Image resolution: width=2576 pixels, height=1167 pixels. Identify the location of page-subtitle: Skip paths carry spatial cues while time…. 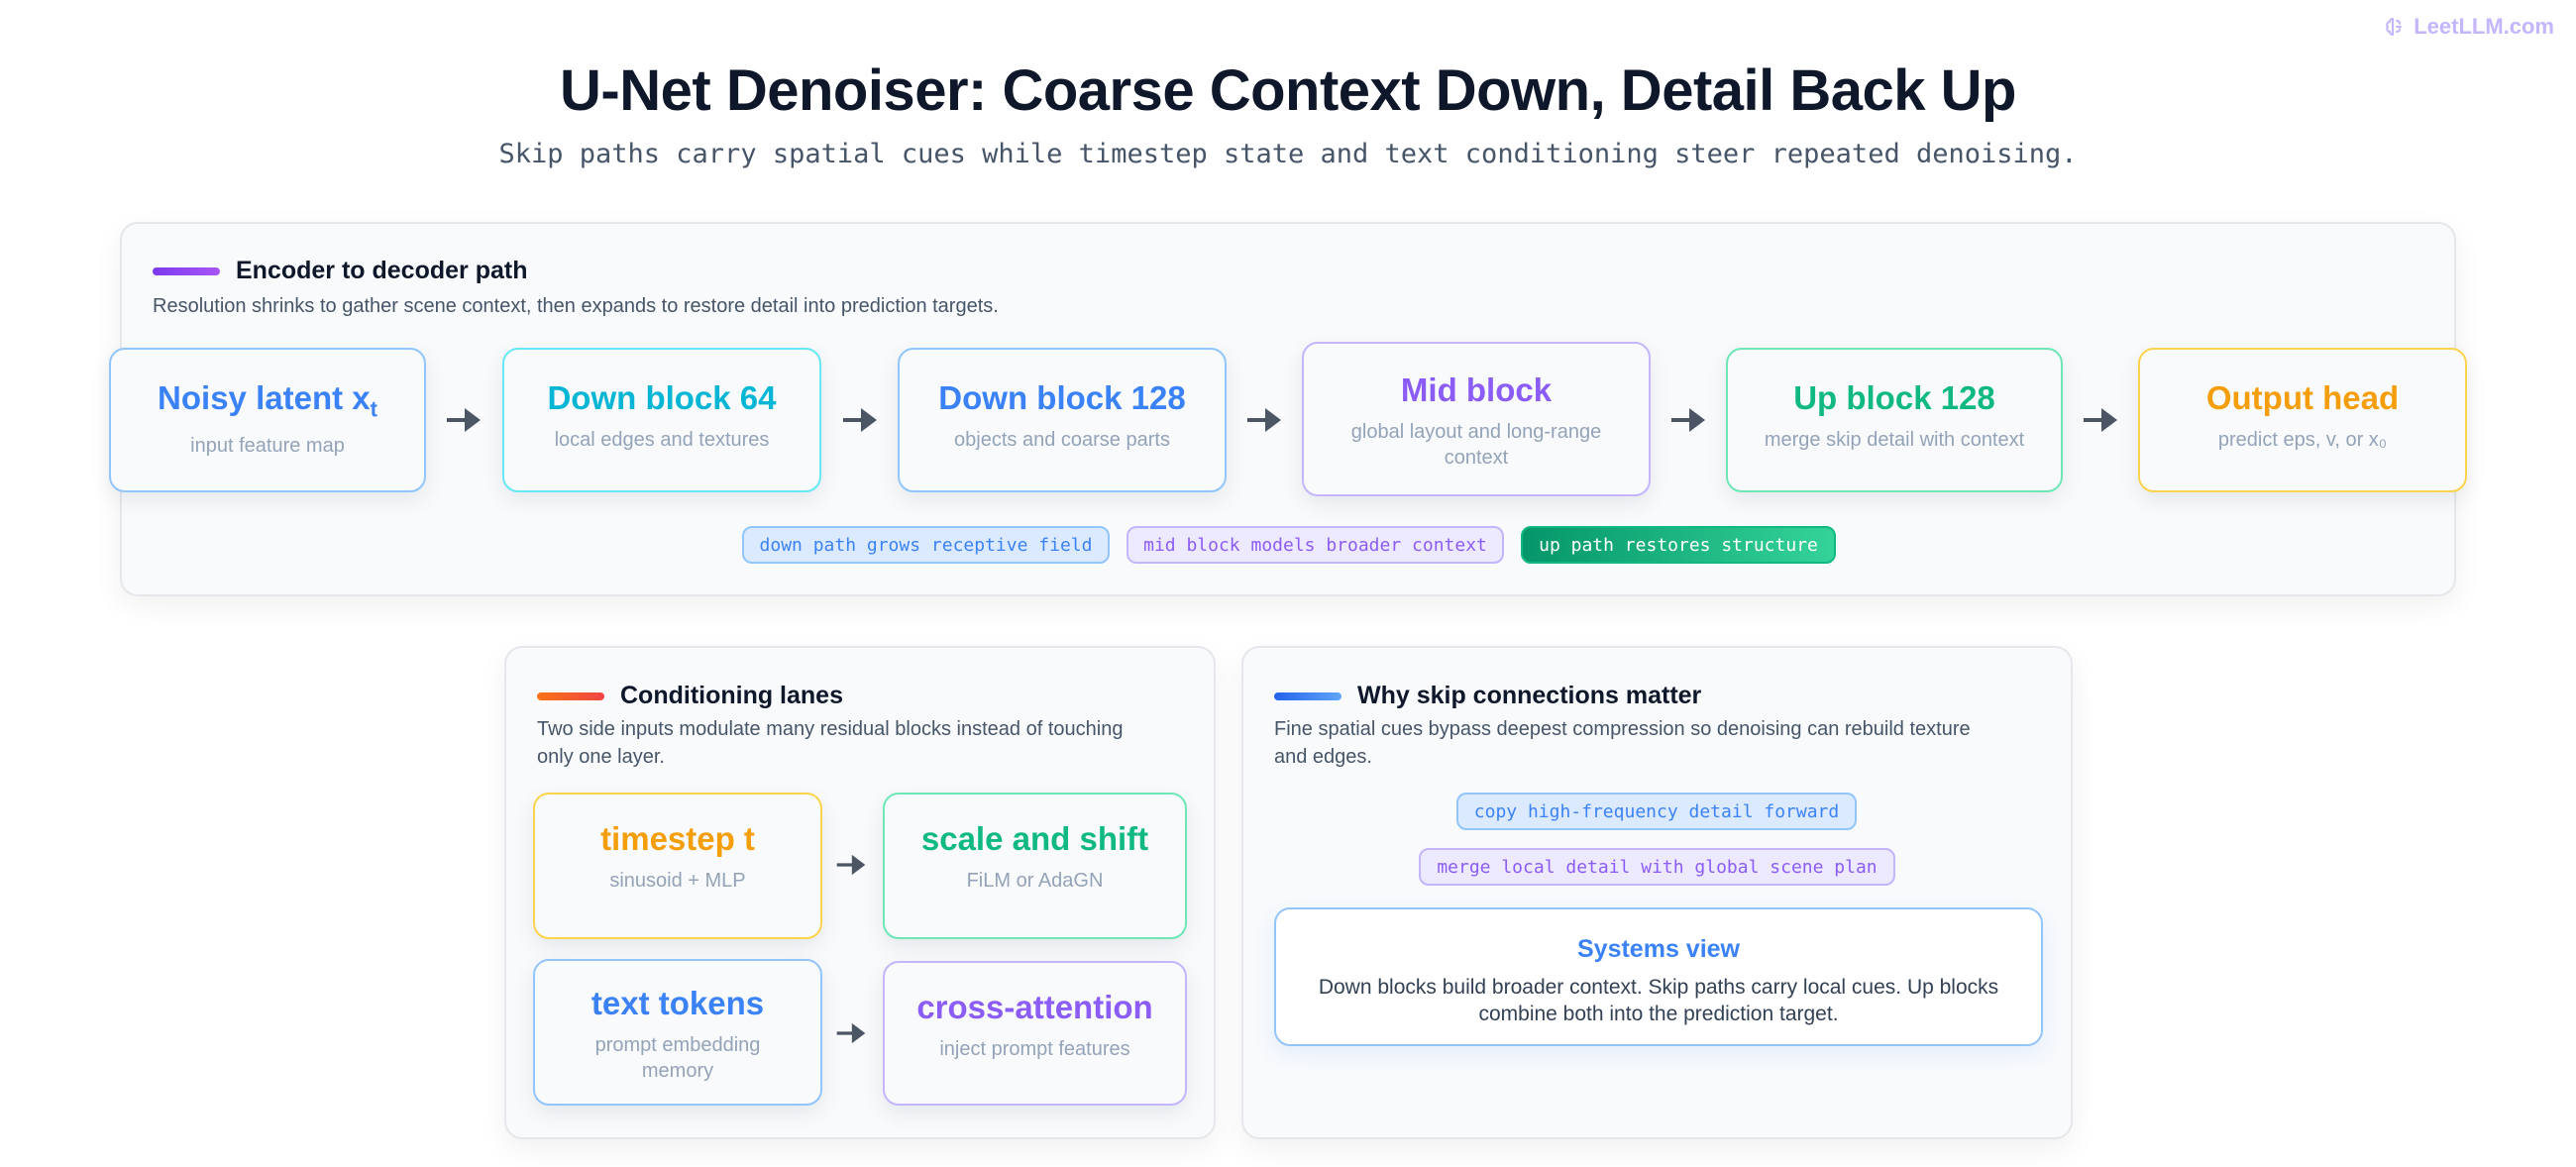
(1288, 154).